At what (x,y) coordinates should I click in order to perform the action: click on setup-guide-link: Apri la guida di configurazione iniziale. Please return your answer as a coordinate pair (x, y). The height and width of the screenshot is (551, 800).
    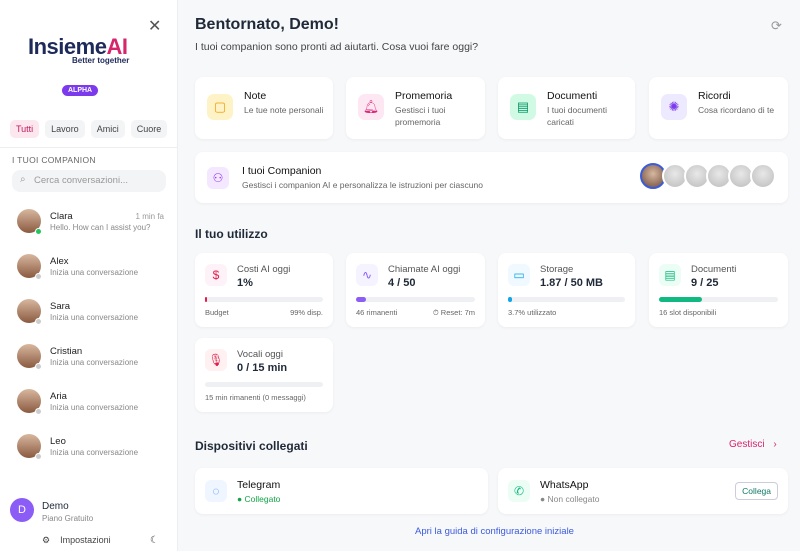
    Looking at the image, I should click on (494, 531).